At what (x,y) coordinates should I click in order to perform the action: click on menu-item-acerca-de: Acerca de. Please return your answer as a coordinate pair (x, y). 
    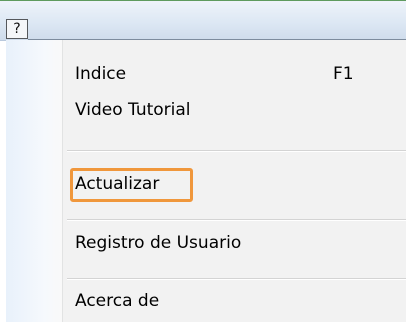
    Looking at the image, I should click on (236, 301).